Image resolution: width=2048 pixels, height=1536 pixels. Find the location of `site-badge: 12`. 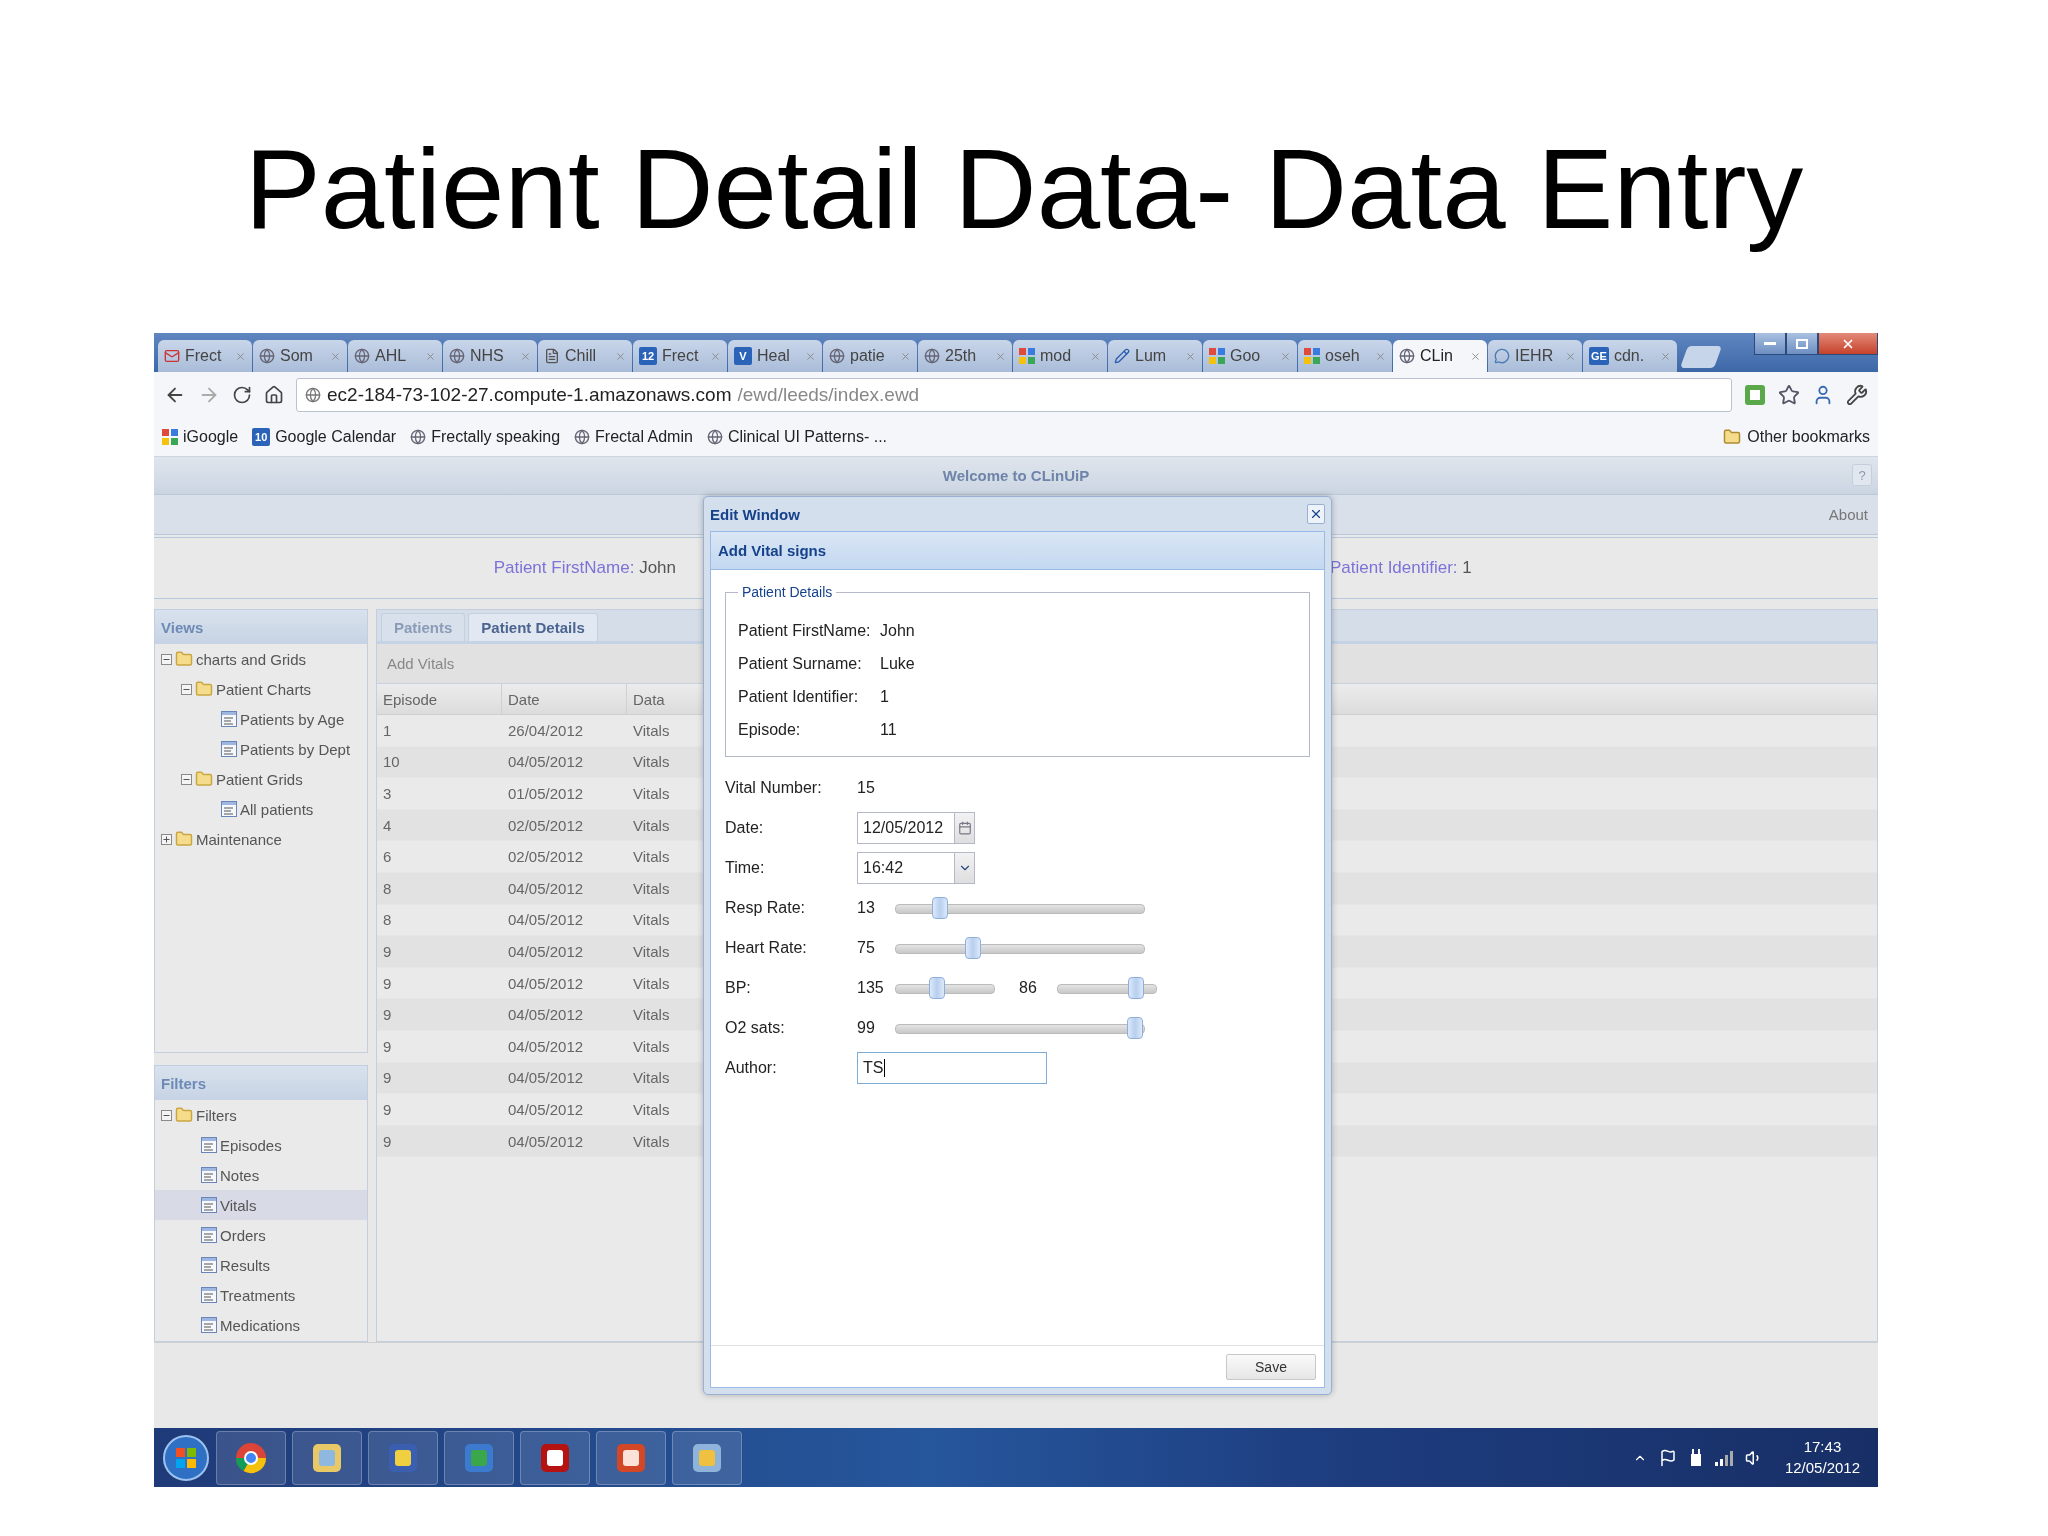

site-badge: 12 is located at coordinates (648, 356).